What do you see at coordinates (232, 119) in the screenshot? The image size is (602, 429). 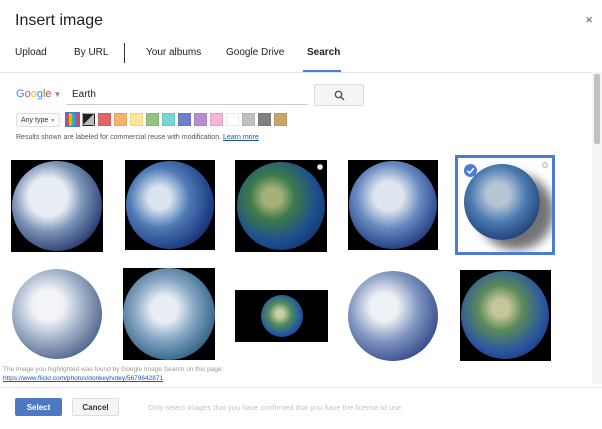 I see `color-swatch-white` at bounding box center [232, 119].